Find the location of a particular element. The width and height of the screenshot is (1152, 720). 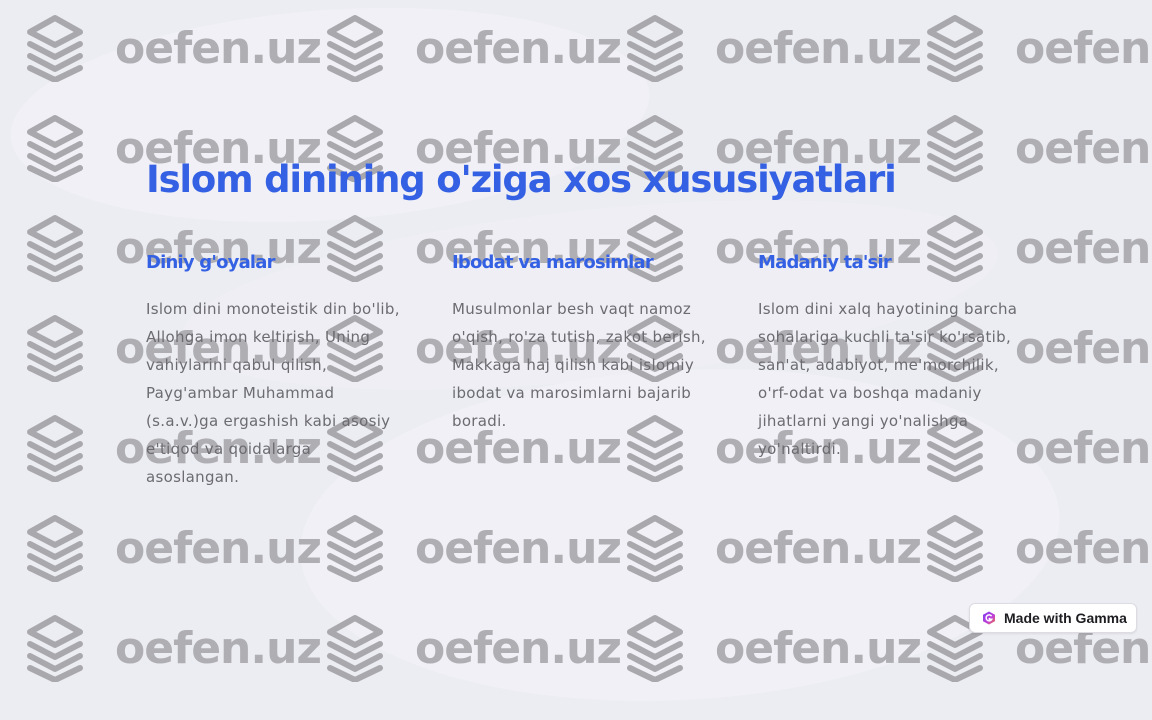

made-with-gamma-button: Made with Gamma is located at coordinates (1053, 618).